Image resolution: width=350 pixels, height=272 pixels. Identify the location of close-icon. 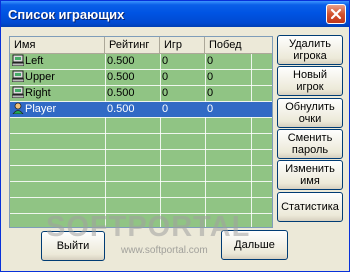
(336, 14).